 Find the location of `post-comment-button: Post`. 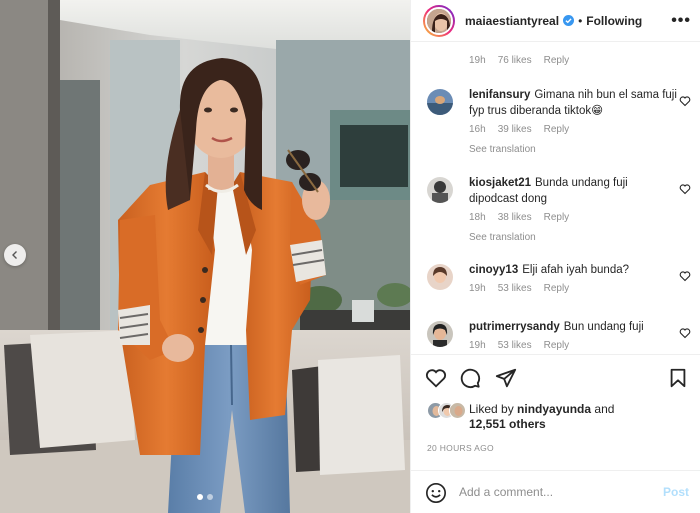

post-comment-button: Post is located at coordinates (676, 492).